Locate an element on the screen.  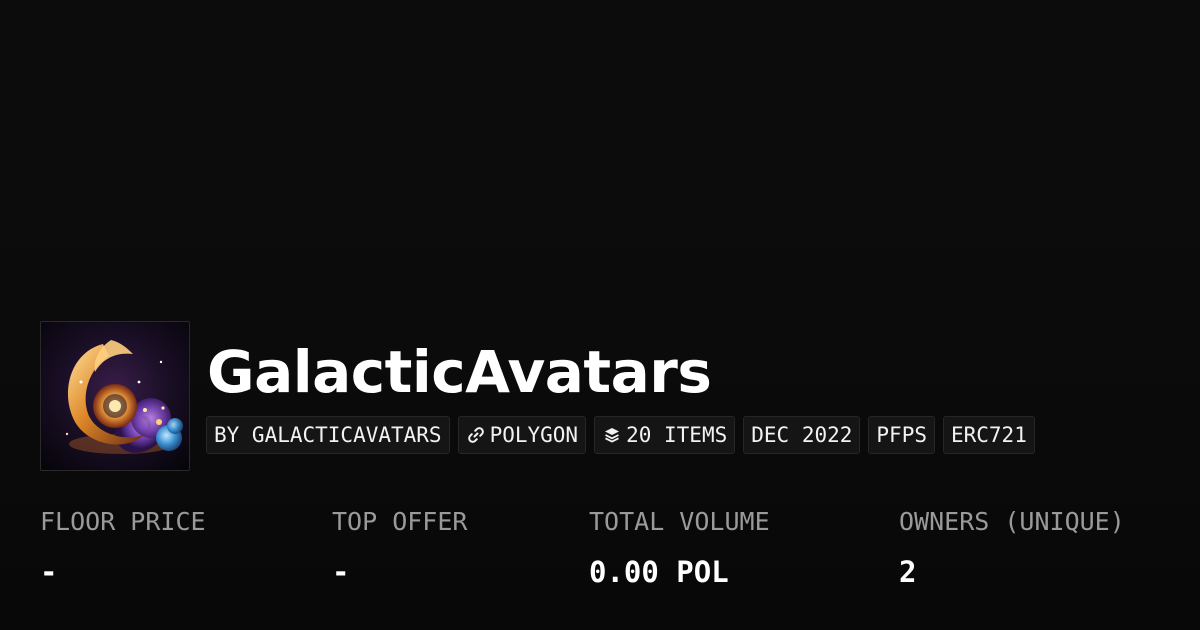
link-icon is located at coordinates (476, 435).